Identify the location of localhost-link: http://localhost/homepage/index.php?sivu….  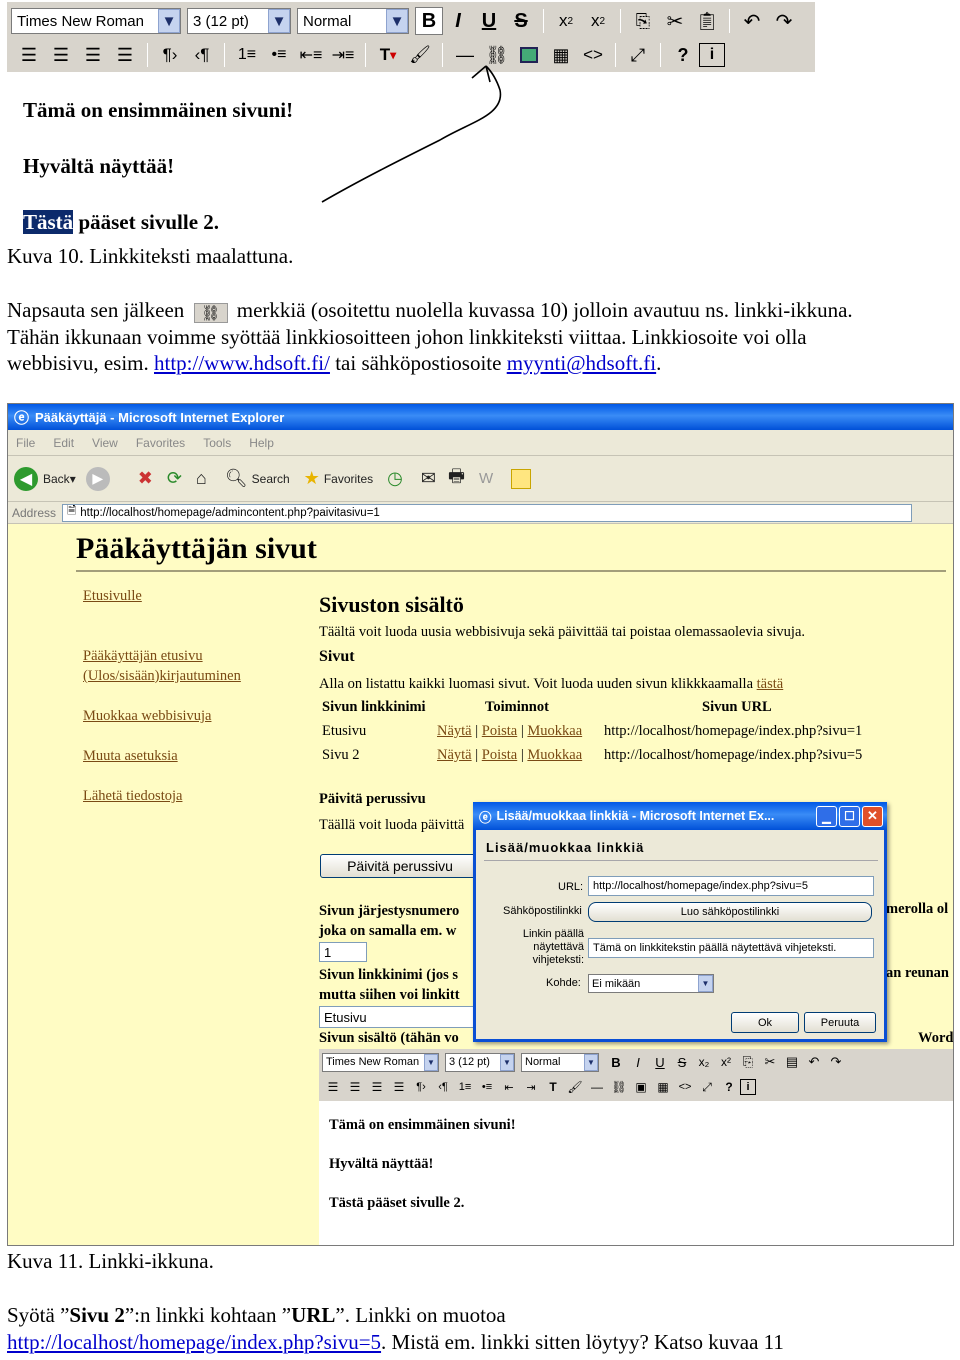
(194, 1342).